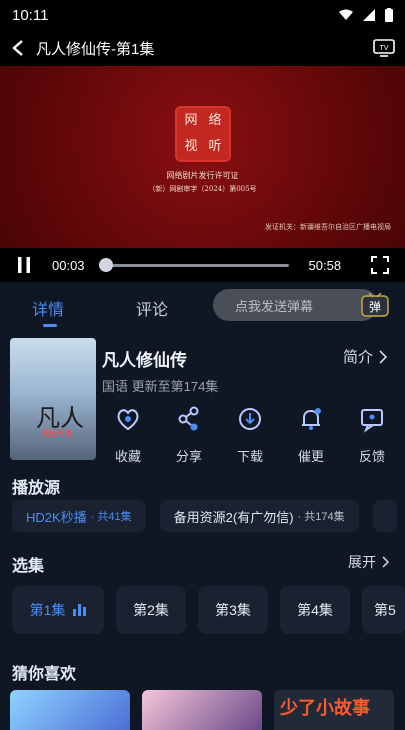 The width and height of the screenshot is (405, 730). Describe the element at coordinates (18, 48) in the screenshot. I see `back-arrow-icon` at that location.